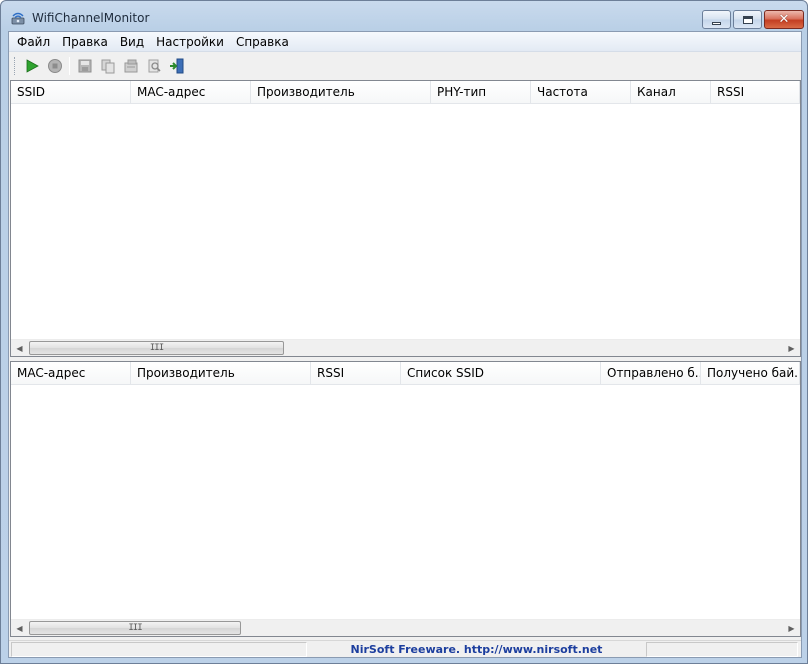  I want to click on maximize-button, so click(747, 19).